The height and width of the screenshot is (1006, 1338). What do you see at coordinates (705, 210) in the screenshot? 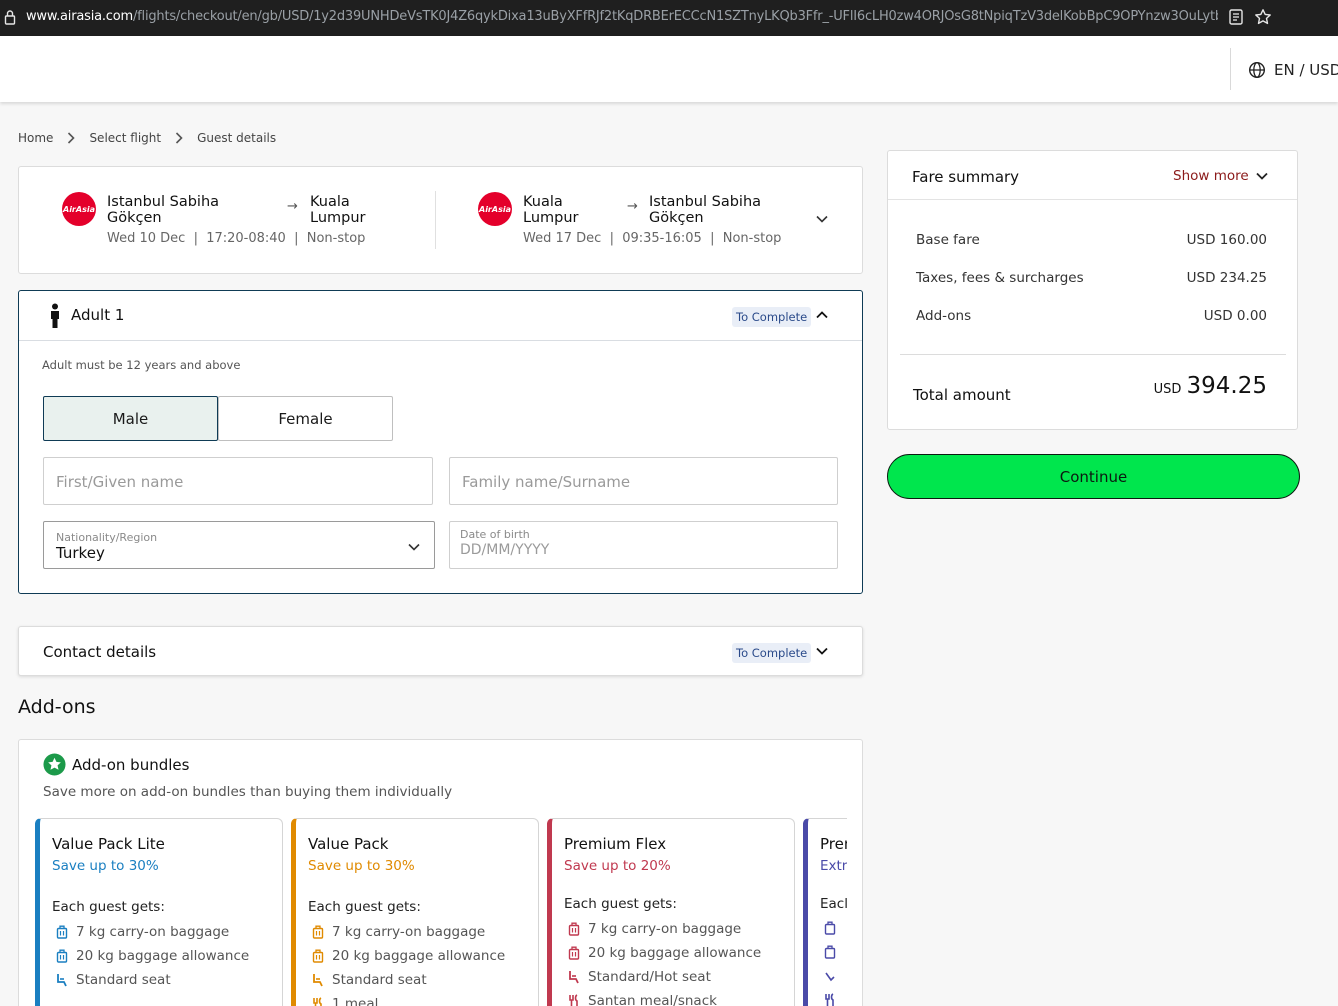
I see `flight-destination: Istanbul Sabiha Gökçen` at bounding box center [705, 210].